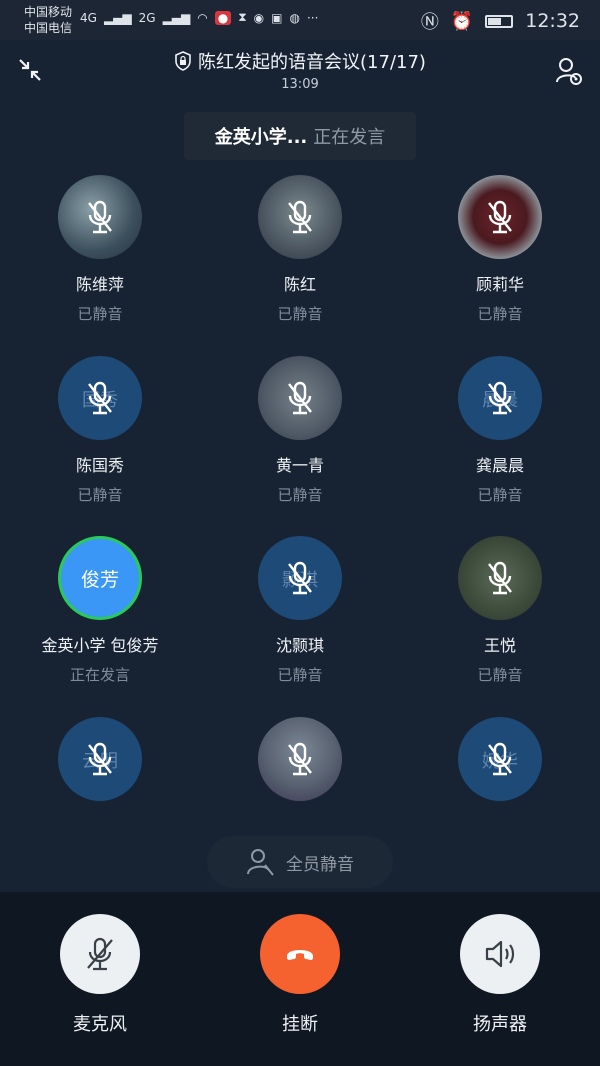 The width and height of the screenshot is (600, 1066). I want to click on participant-name: 陈维萍, so click(99, 284).